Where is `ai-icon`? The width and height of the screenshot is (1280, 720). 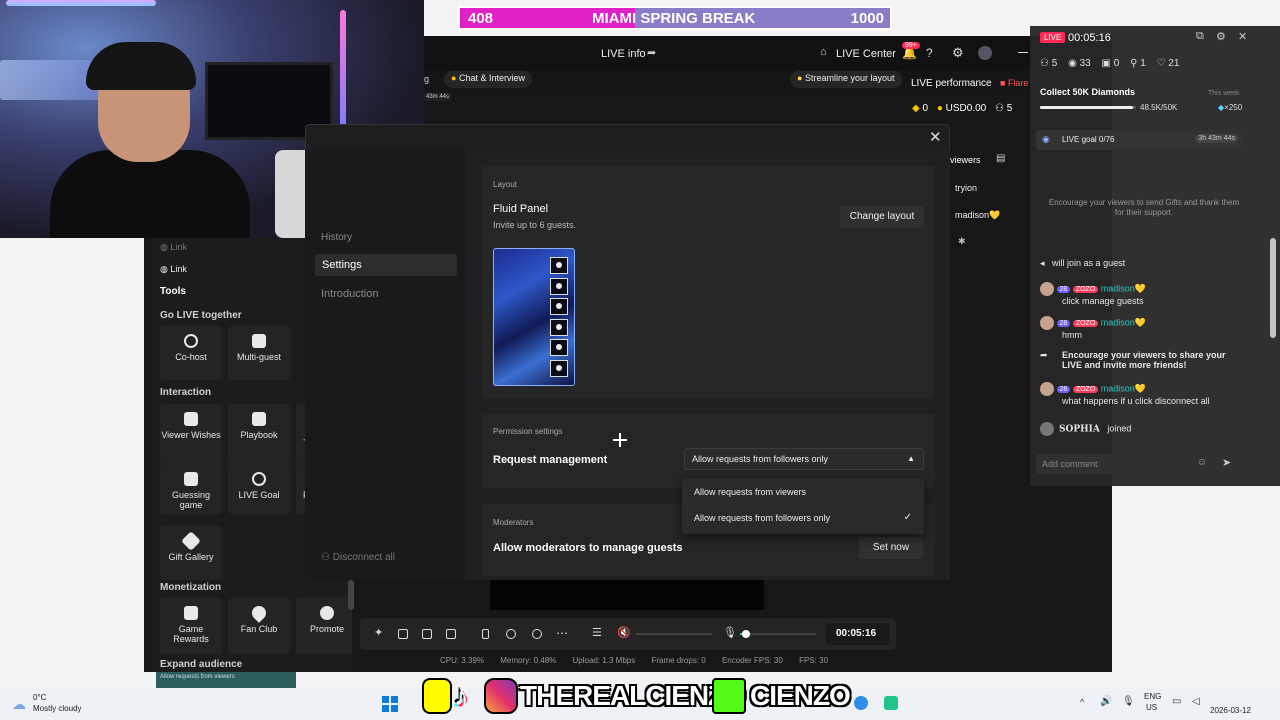
ai-icon is located at coordinates (427, 634).